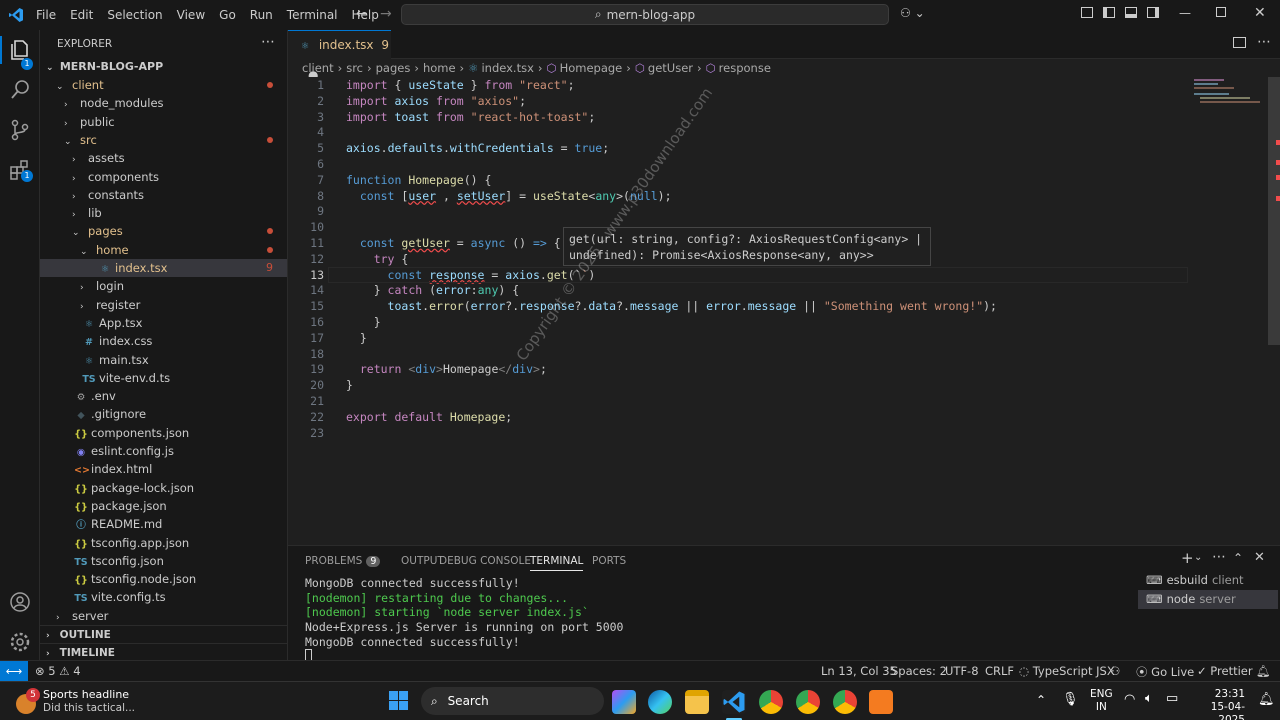 The width and height of the screenshot is (1280, 720). I want to click on news-widget-icon: 5, so click(28, 701).